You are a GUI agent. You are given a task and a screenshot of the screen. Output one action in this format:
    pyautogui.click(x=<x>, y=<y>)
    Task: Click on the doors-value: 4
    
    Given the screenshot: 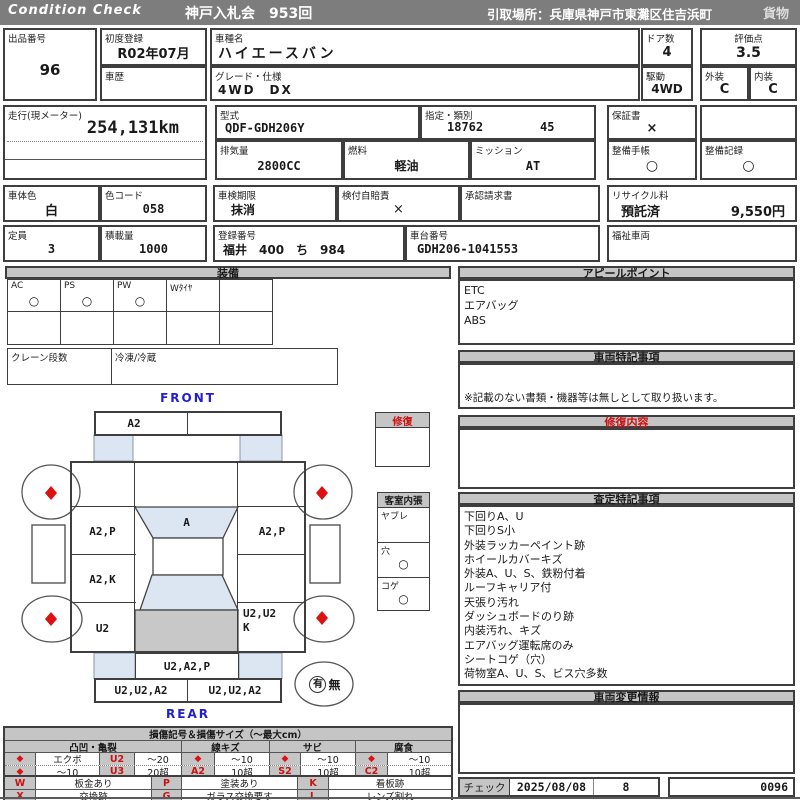 What is the action you would take?
    pyautogui.click(x=667, y=52)
    